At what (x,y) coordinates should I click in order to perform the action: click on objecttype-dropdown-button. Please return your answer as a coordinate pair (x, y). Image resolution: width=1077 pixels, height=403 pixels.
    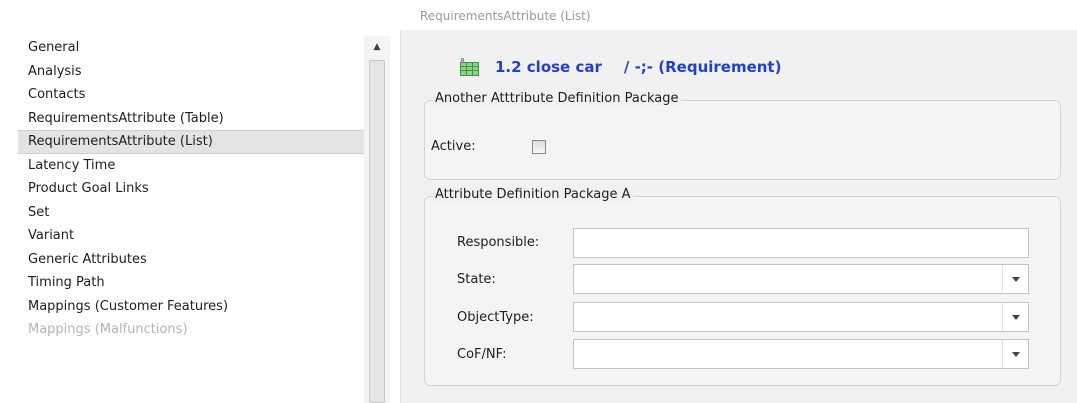
    Looking at the image, I should click on (1015, 317).